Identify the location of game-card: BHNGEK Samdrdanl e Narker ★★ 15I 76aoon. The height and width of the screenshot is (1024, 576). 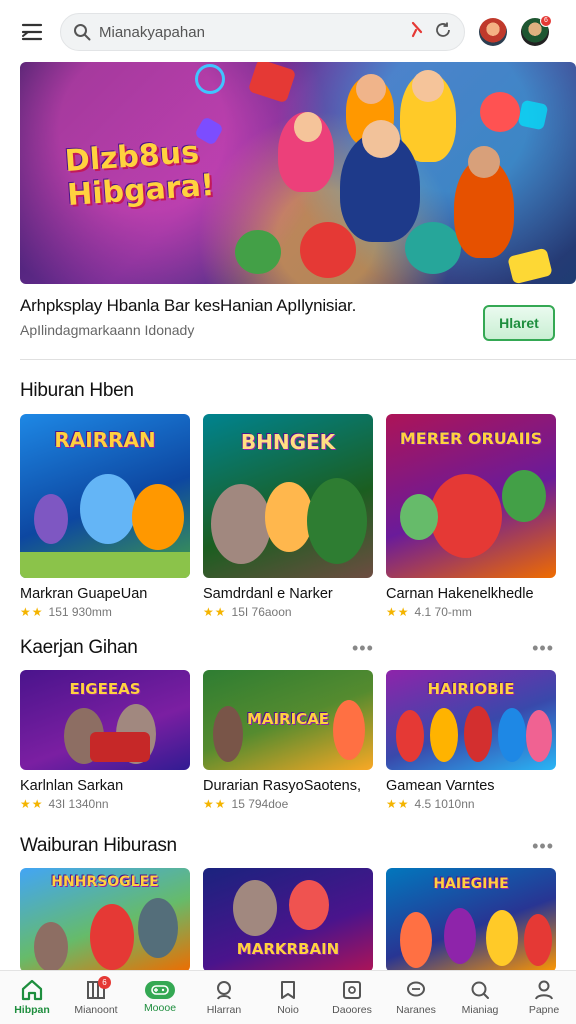
(288, 516).